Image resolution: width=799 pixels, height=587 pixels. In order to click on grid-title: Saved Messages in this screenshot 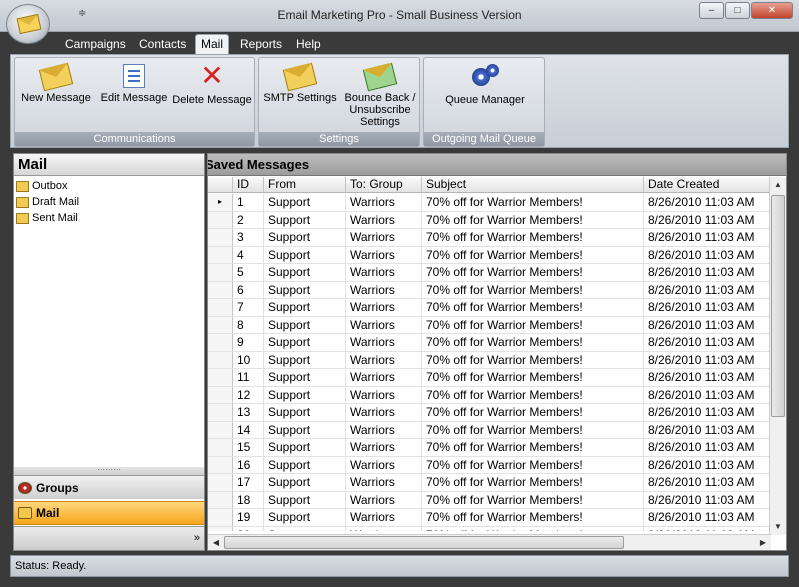, I will do `click(497, 165)`.